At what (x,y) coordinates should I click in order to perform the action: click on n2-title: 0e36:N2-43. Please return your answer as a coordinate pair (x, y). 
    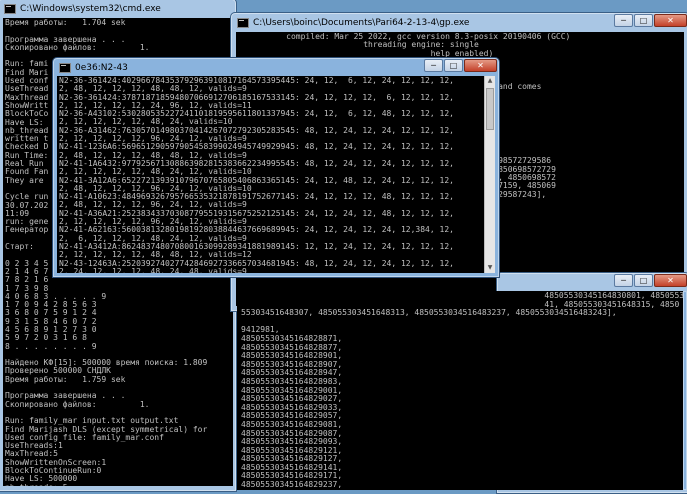
    Looking at the image, I should click on (101, 68).